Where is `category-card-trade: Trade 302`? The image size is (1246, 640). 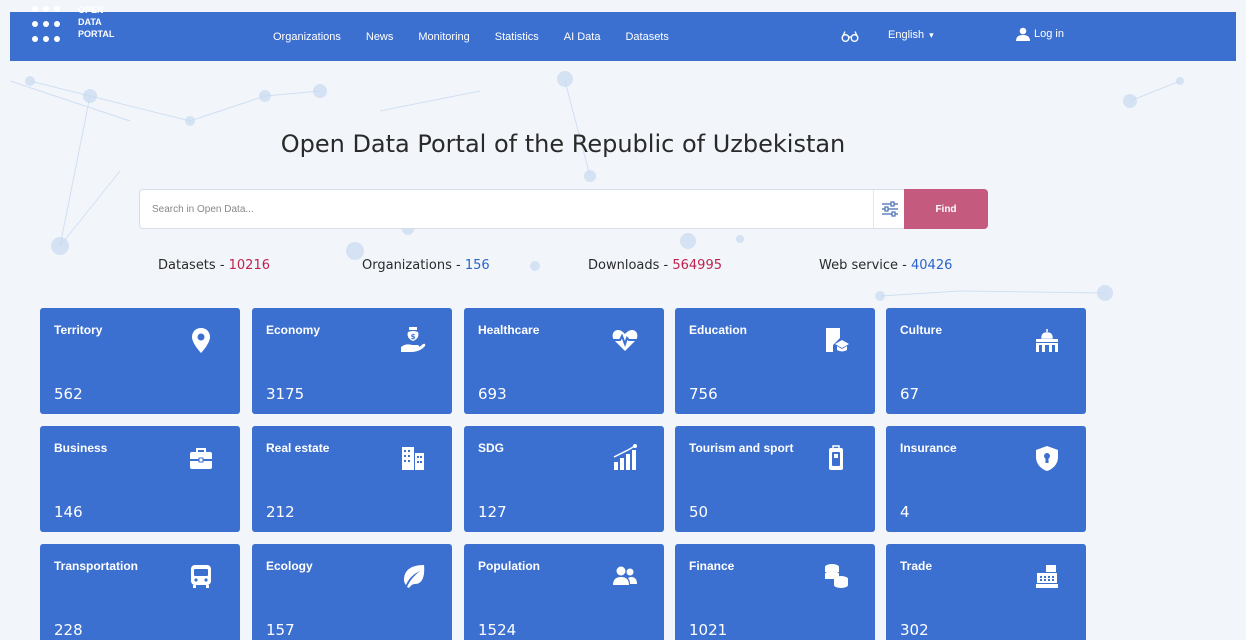
category-card-trade: Trade 302 is located at coordinates (986, 592).